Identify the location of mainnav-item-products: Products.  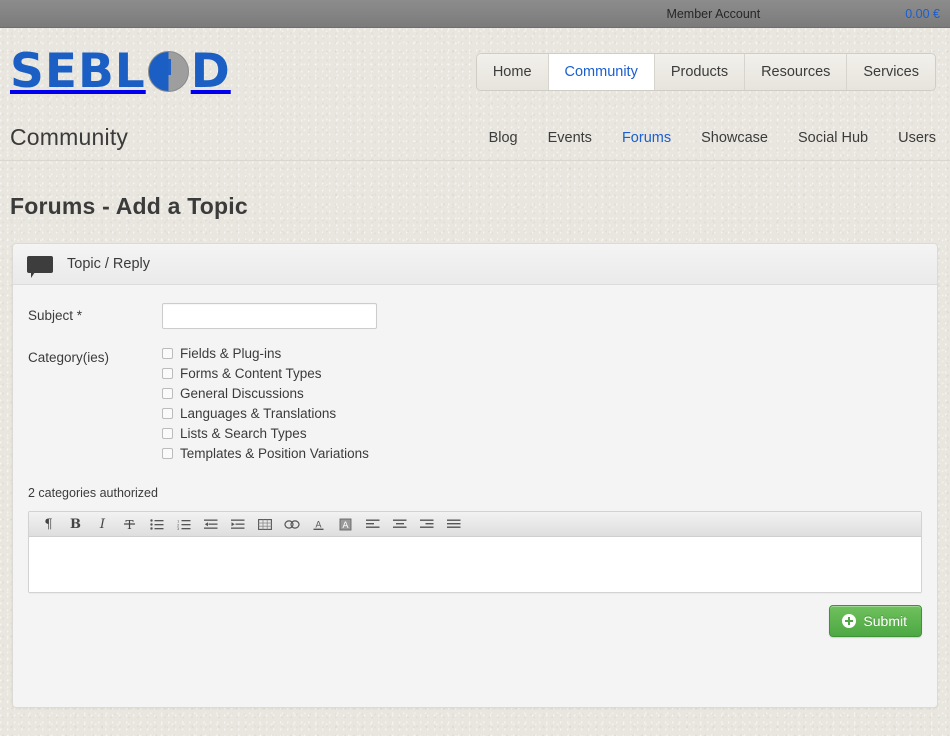
(700, 71).